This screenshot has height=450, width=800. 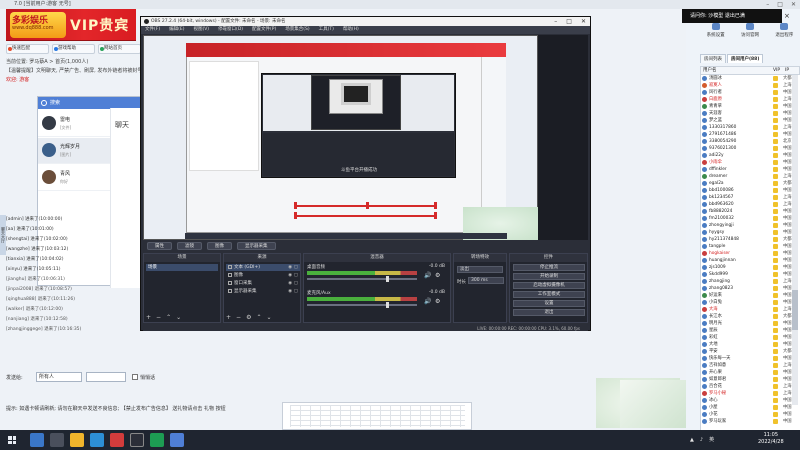 What do you see at coordinates (750, 162) in the screenshot?
I see `user-row: 小雨伞 中国` at bounding box center [750, 162].